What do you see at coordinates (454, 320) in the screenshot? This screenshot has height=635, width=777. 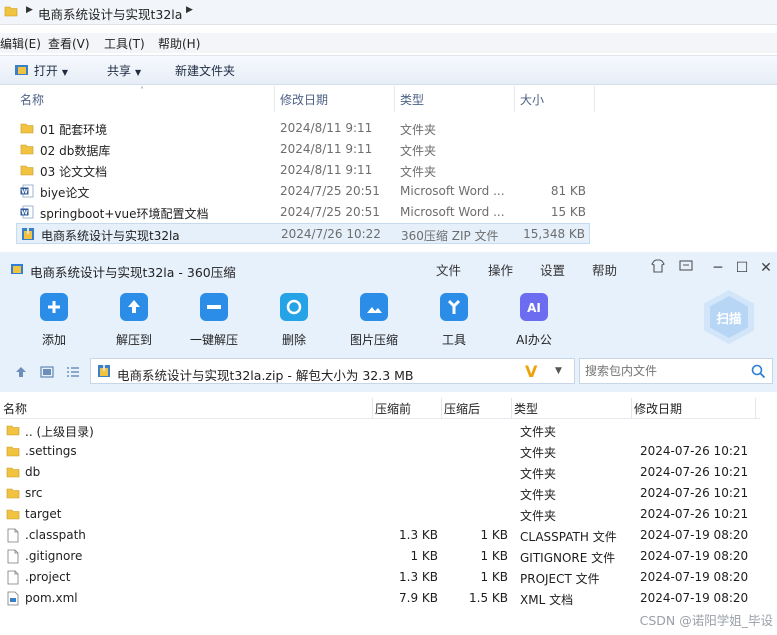 I see `tool-tools-button: 工具` at bounding box center [454, 320].